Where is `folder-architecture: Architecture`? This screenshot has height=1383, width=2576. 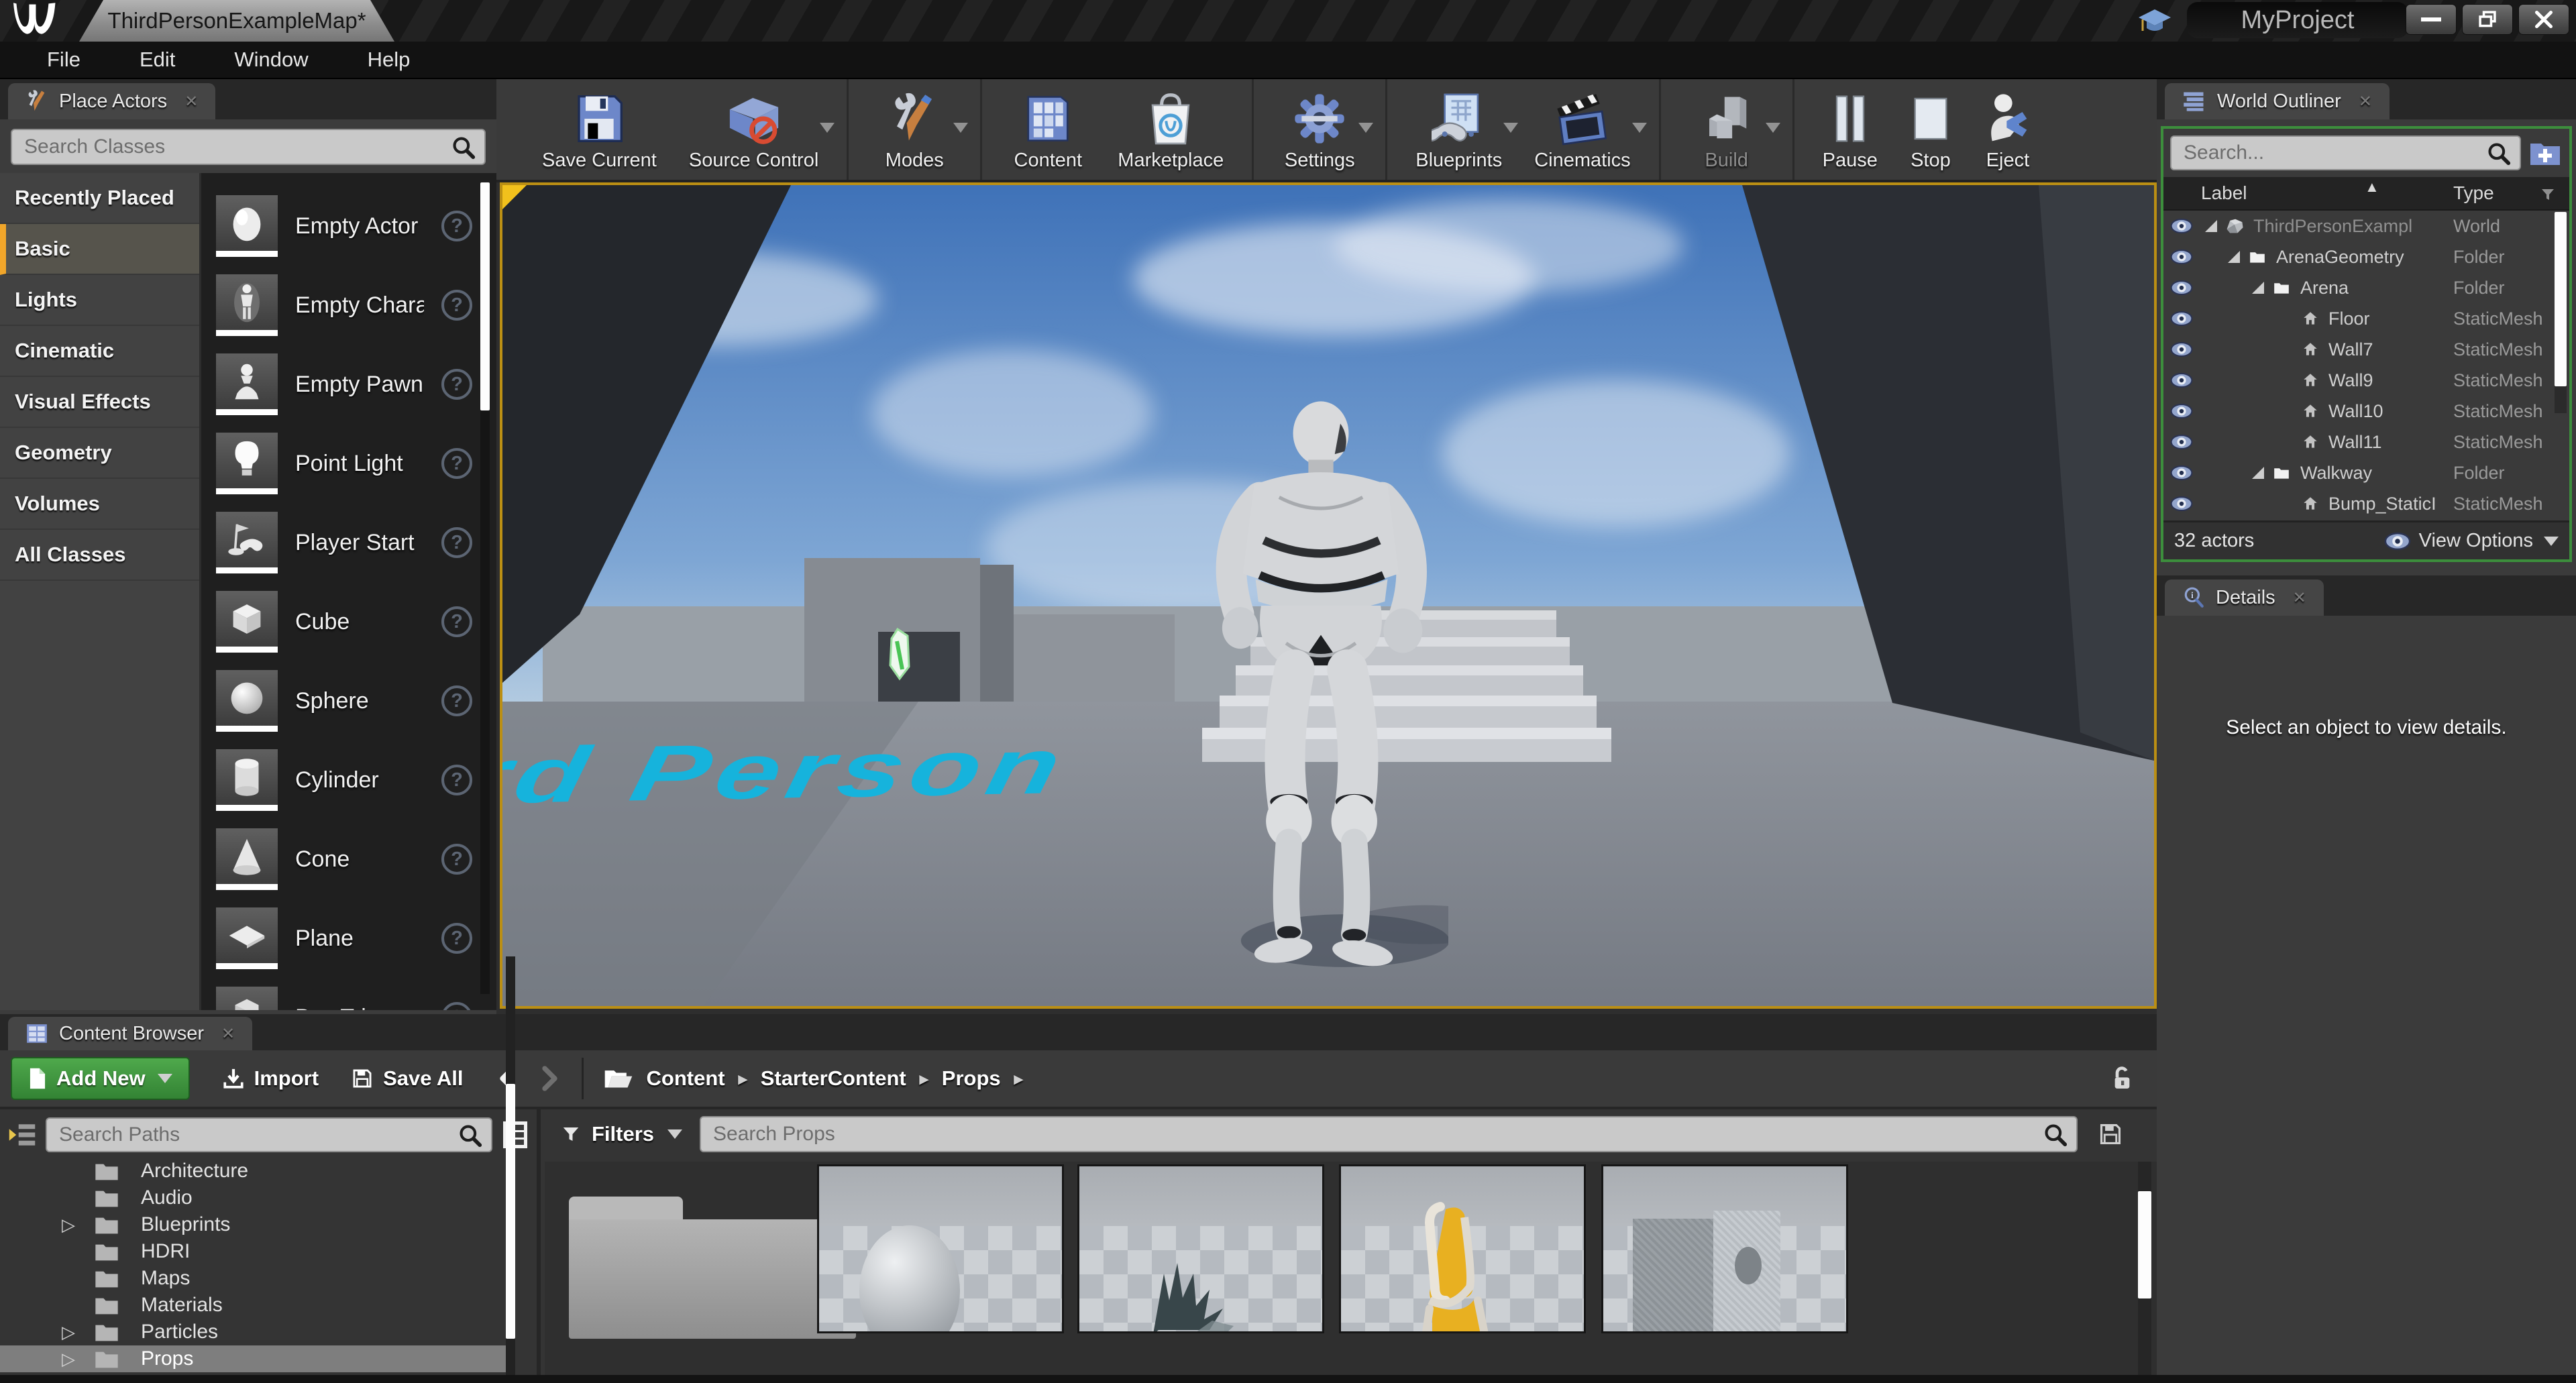
folder-architecture: Architecture is located at coordinates (268, 1171).